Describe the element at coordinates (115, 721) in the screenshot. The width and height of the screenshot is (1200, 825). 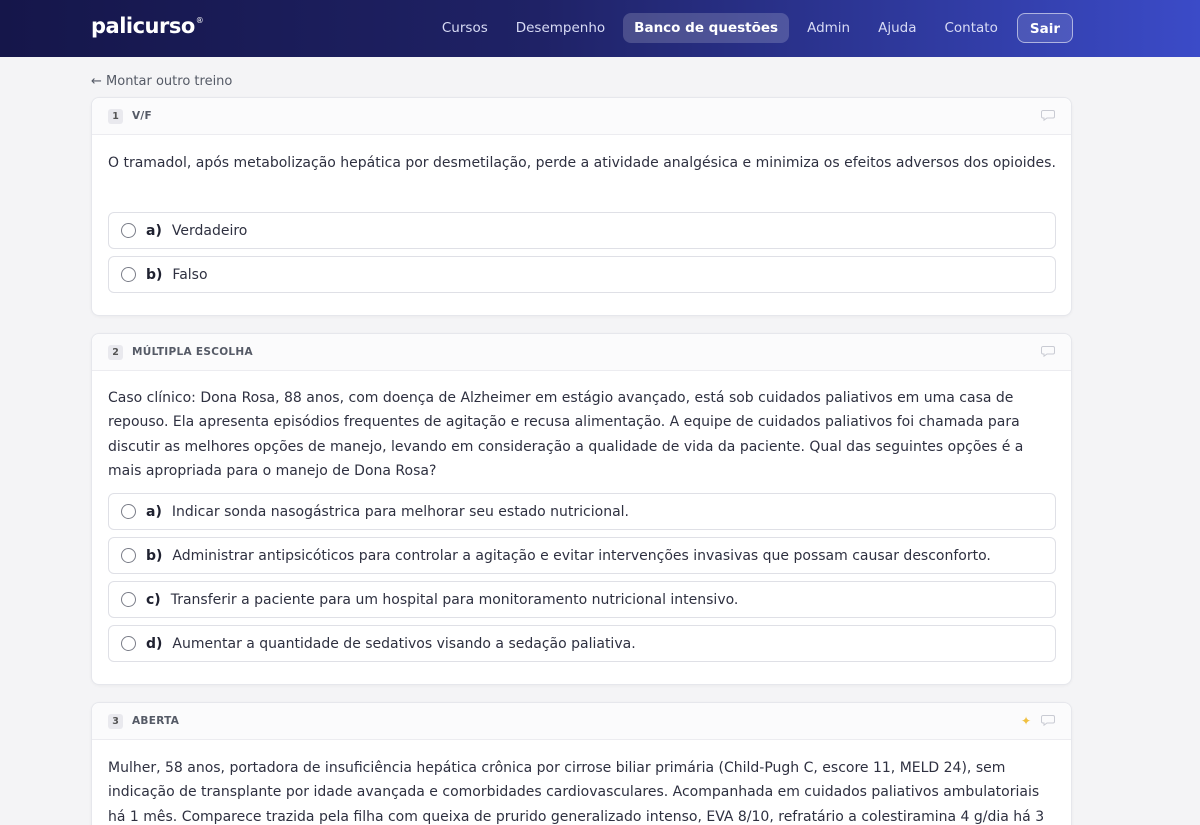
I see `question-number: 3` at that location.